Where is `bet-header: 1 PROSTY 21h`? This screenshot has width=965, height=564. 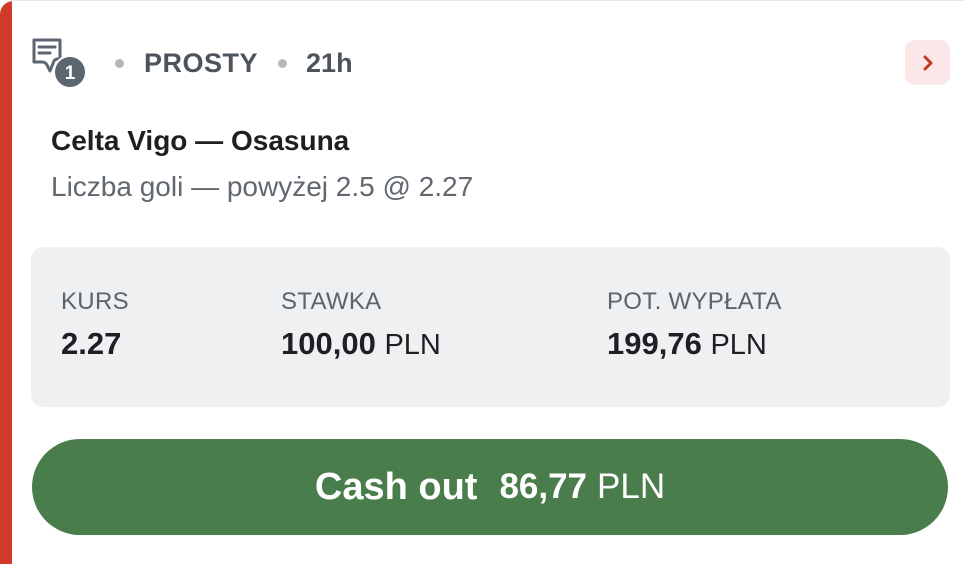
bet-header: 1 PROSTY 21h is located at coordinates (190, 63).